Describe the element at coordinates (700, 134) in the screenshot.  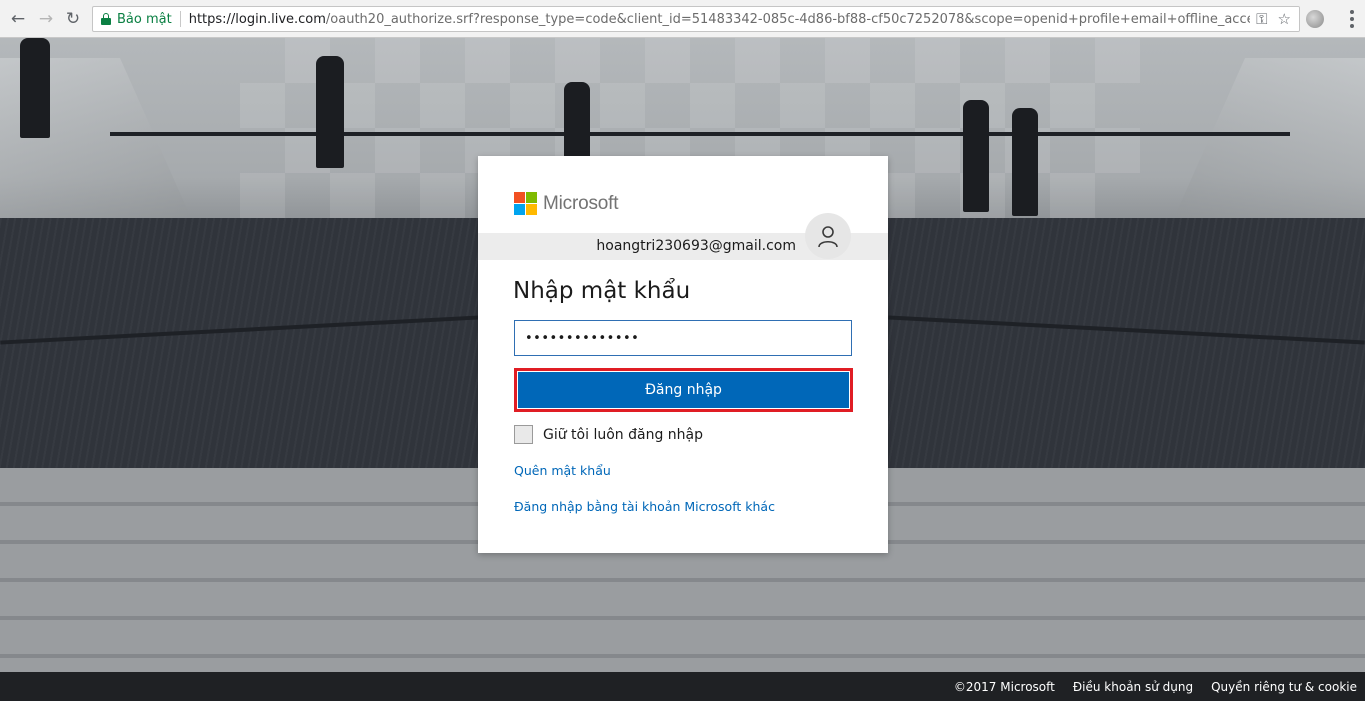
I see `handrail-top` at that location.